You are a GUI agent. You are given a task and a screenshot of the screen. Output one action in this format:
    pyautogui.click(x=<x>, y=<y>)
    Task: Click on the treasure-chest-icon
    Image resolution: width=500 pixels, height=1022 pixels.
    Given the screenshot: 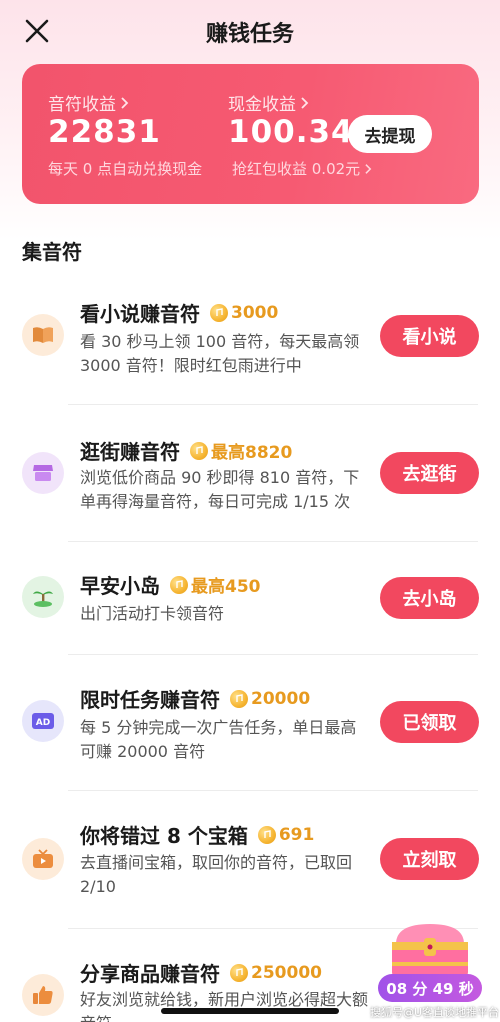 What is the action you would take?
    pyautogui.click(x=430, y=951)
    